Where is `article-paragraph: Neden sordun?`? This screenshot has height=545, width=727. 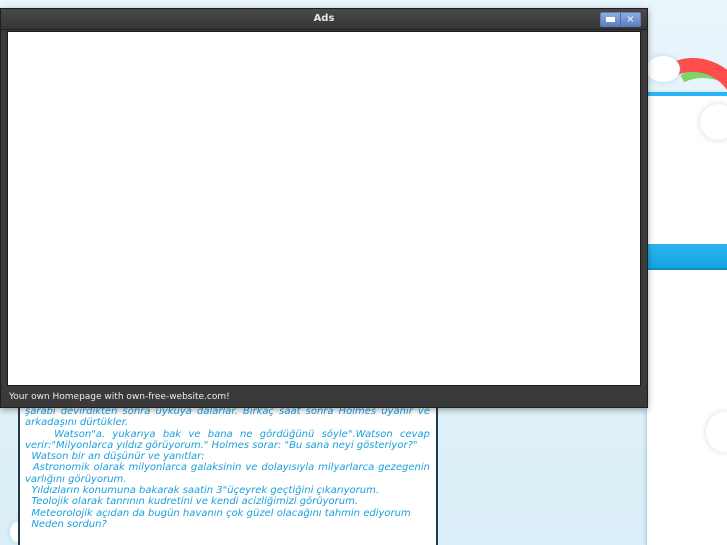
article-paragraph: Neden sordun? is located at coordinates (66, 524).